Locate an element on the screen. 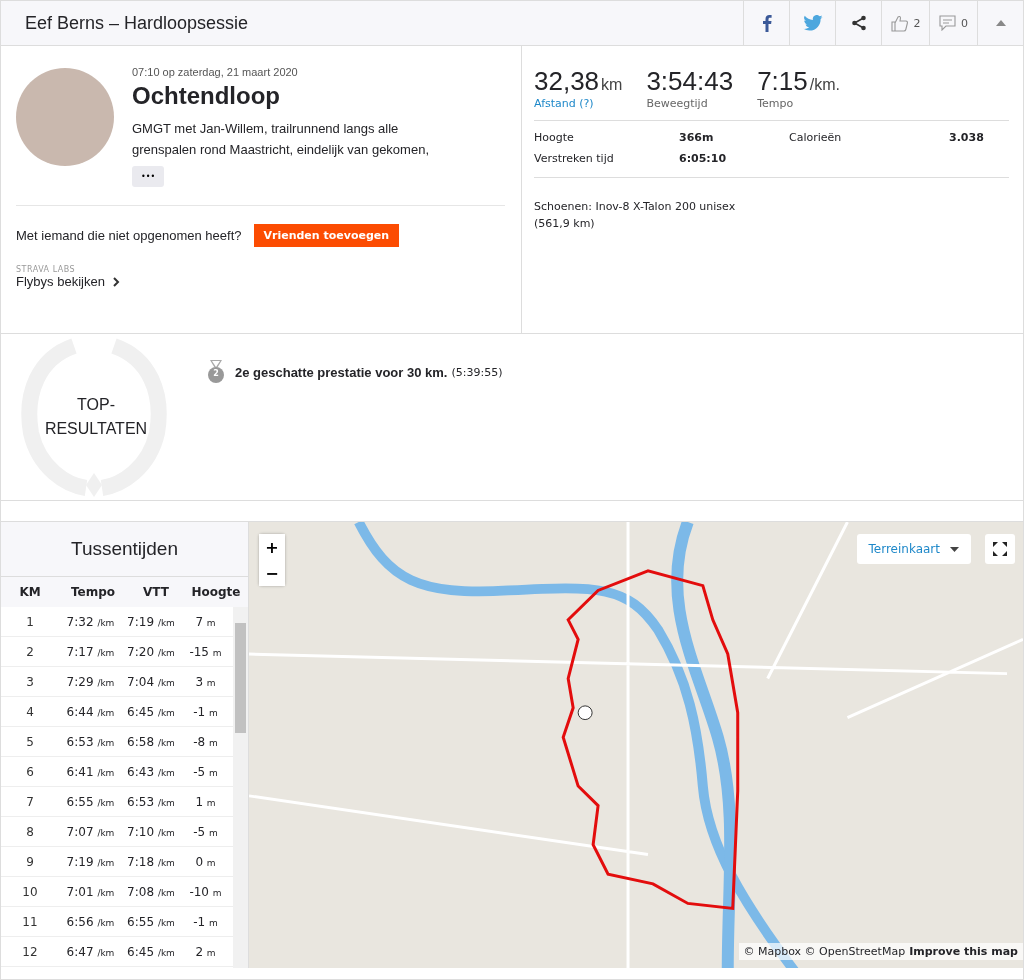  labs-label: STRAVA LABS is located at coordinates (46, 269).